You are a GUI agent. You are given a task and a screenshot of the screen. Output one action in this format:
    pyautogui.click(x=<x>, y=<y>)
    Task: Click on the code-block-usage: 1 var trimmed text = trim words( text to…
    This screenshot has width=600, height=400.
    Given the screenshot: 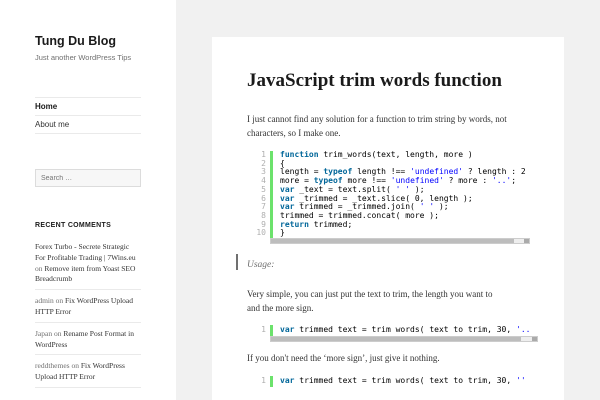 What is the action you would take?
    pyautogui.click(x=393, y=333)
    